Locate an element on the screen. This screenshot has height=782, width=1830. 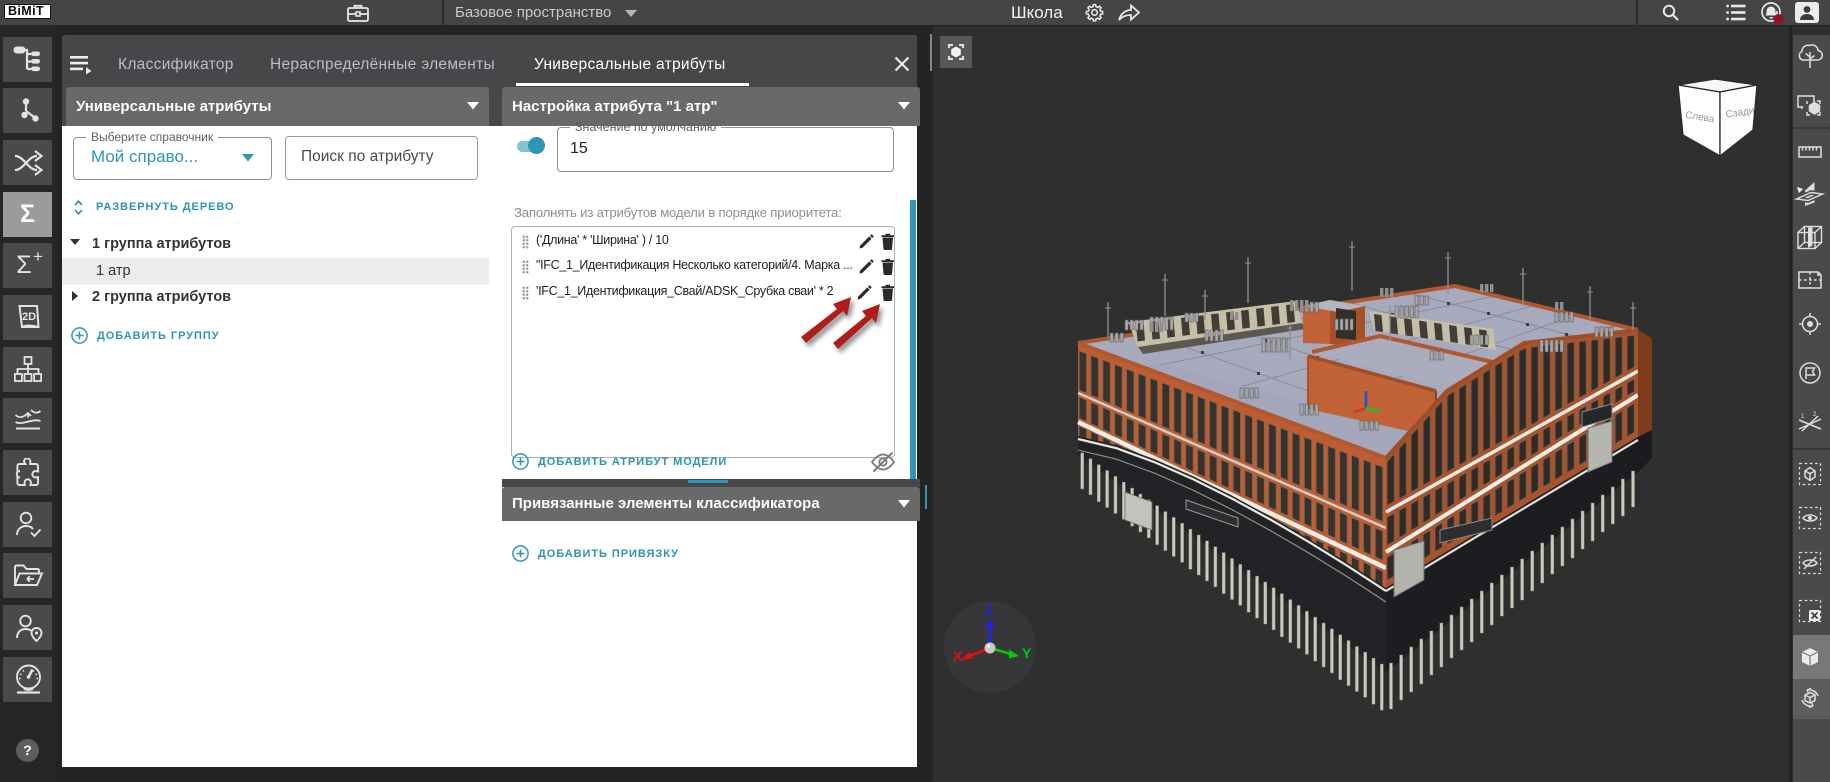
svg-text: 2D is located at coordinates (29, 317).